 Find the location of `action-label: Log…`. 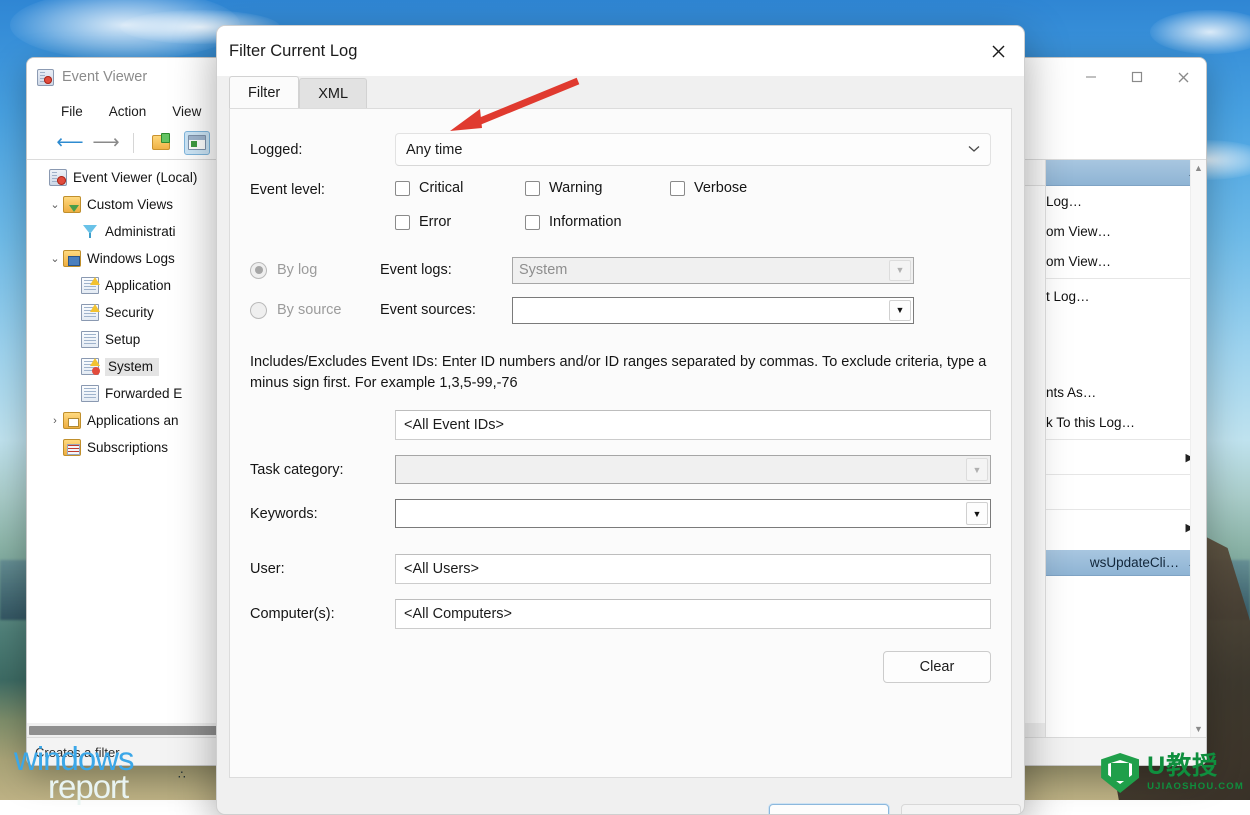

action-label: Log… is located at coordinates (1064, 201).